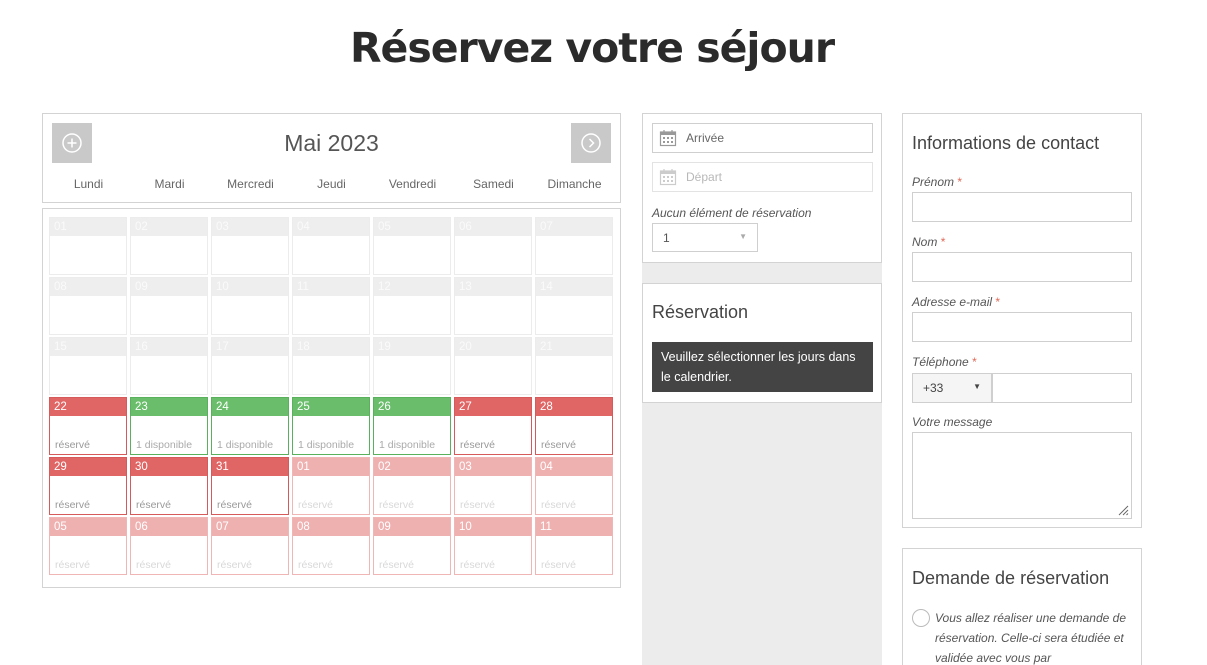 The width and height of the screenshot is (1207, 665). What do you see at coordinates (250, 527) in the screenshot?
I see `day-number: 07` at bounding box center [250, 527].